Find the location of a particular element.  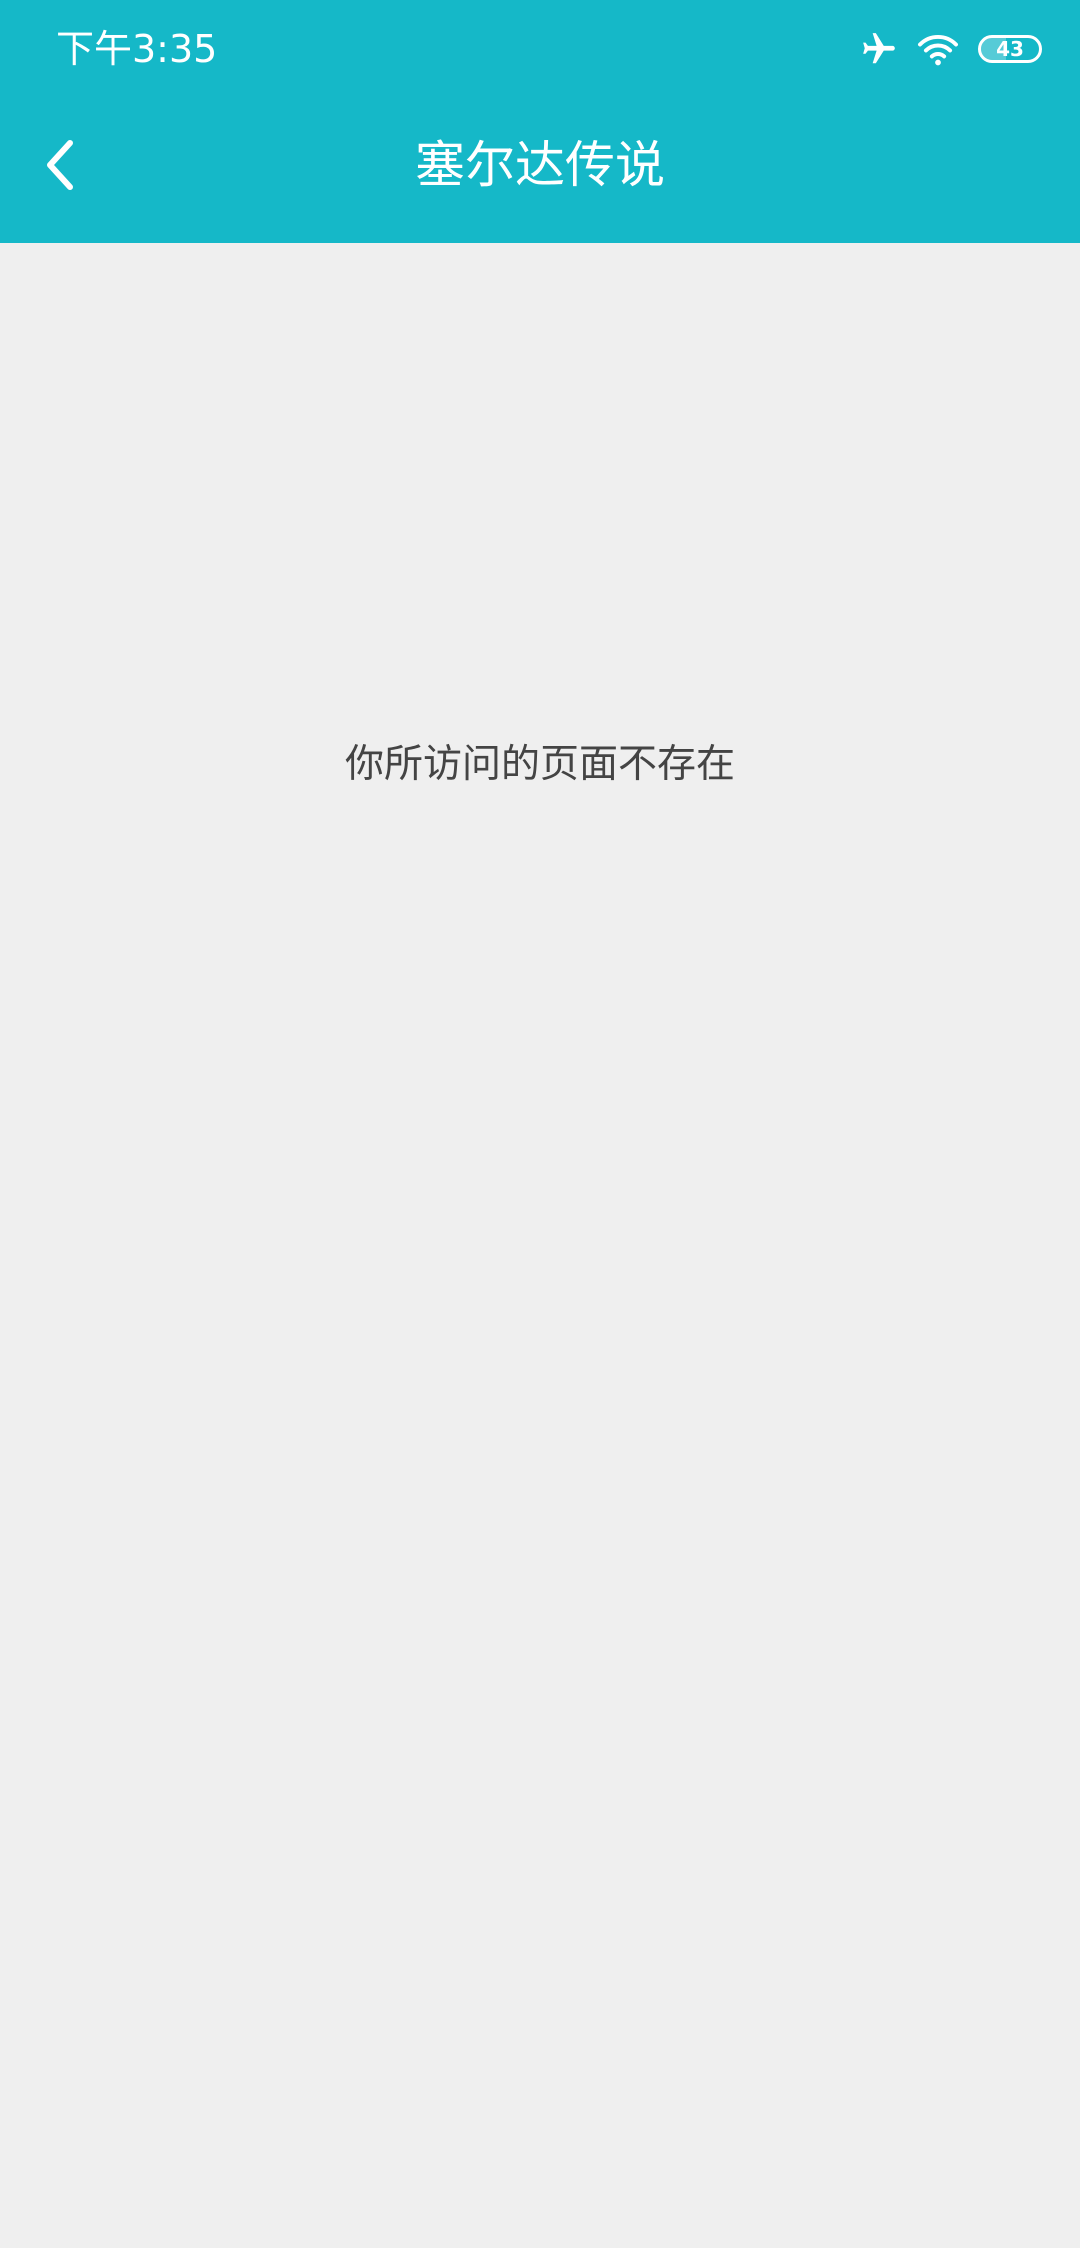

battery-icon: 43 is located at coordinates (1010, 49).